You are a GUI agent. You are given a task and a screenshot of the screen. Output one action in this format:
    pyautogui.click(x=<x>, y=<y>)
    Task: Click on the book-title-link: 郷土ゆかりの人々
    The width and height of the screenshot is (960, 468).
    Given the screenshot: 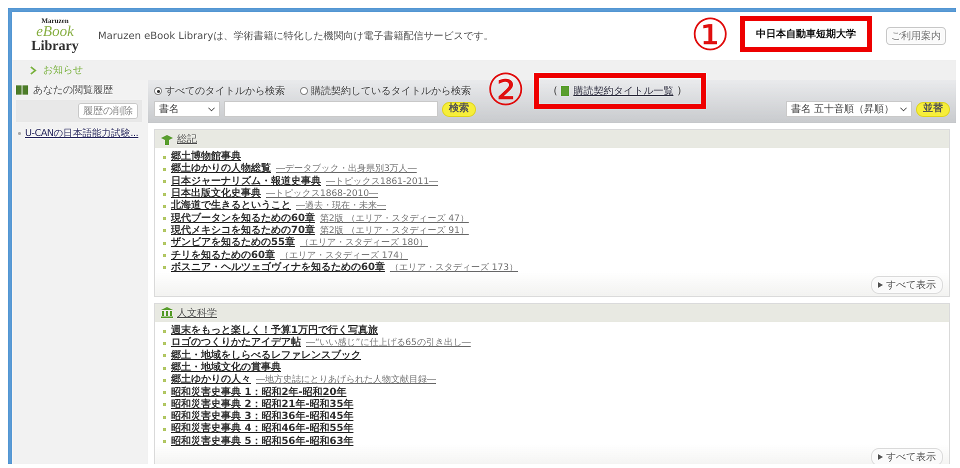 What is the action you would take?
    pyautogui.click(x=211, y=380)
    